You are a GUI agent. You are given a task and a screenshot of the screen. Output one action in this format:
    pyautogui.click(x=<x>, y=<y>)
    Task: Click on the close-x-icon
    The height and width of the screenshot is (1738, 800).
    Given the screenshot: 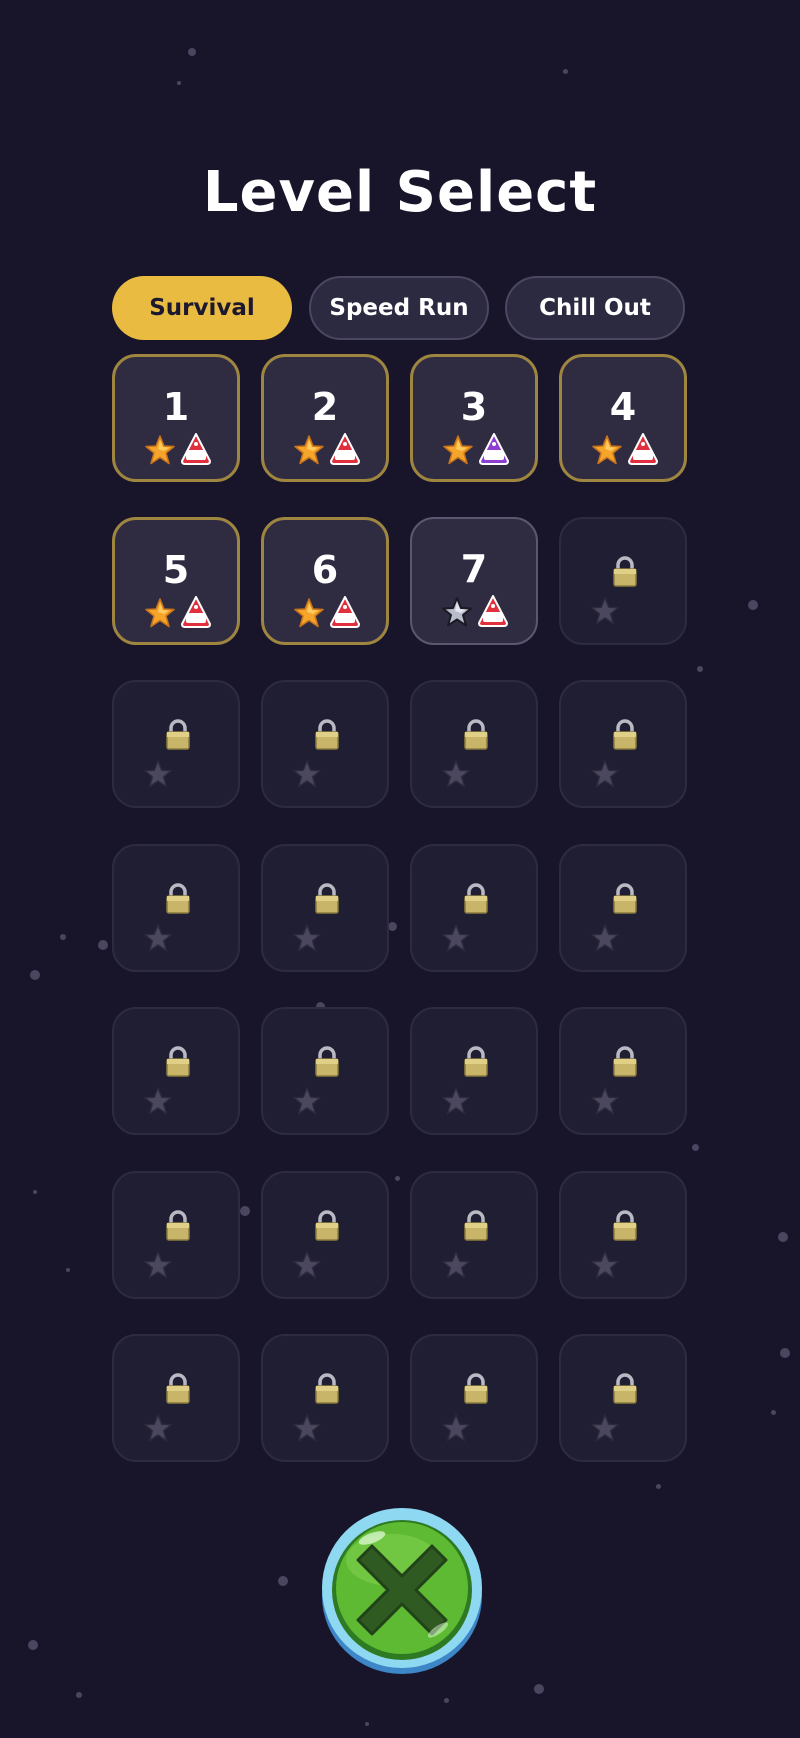 What is the action you would take?
    pyautogui.click(x=402, y=1591)
    